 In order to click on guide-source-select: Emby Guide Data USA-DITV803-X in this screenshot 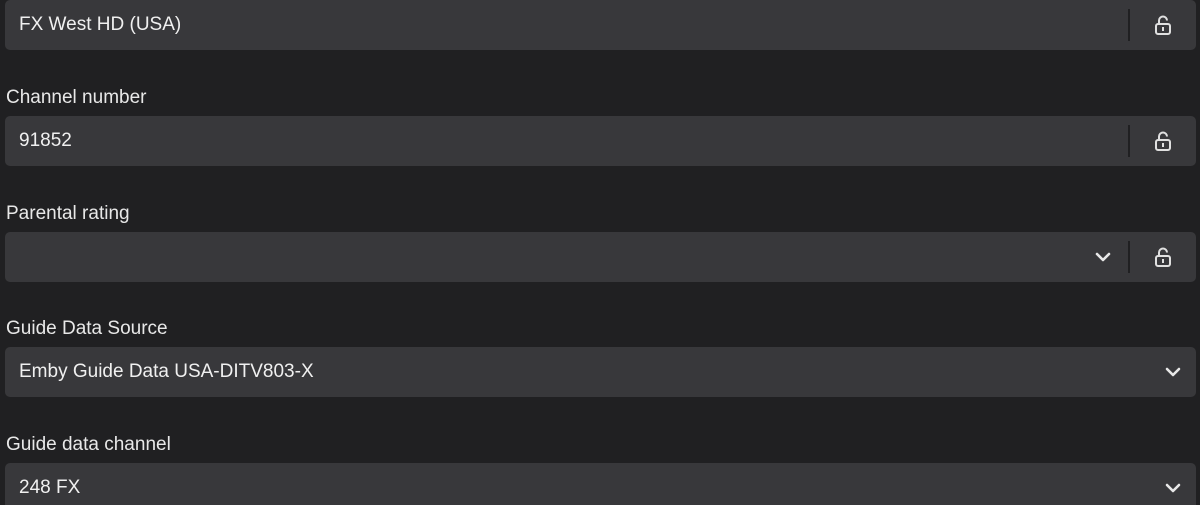, I will do `click(600, 372)`.